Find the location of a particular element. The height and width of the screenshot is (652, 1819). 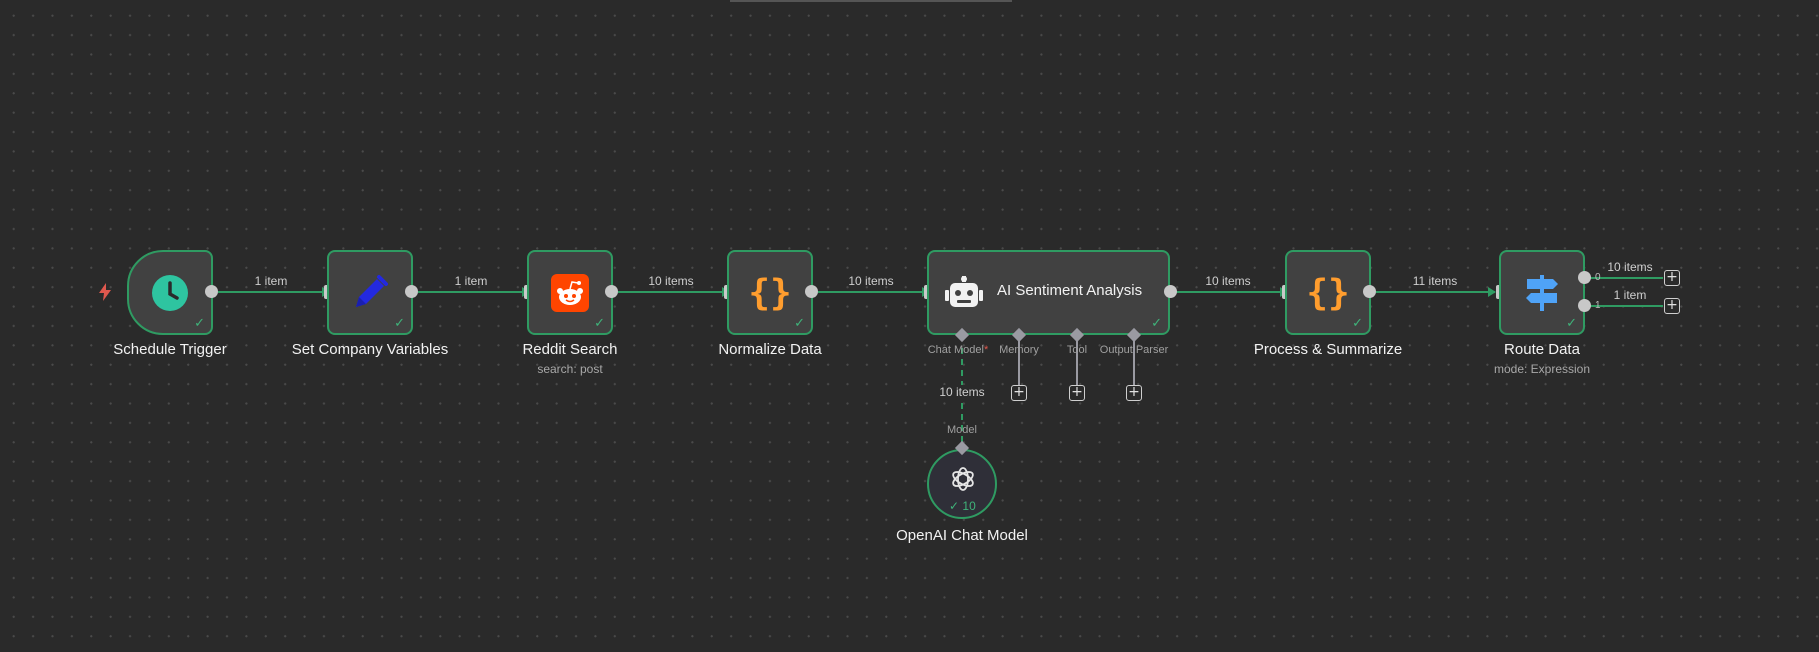

route-output-index-0: 0 is located at coordinates (1598, 277).